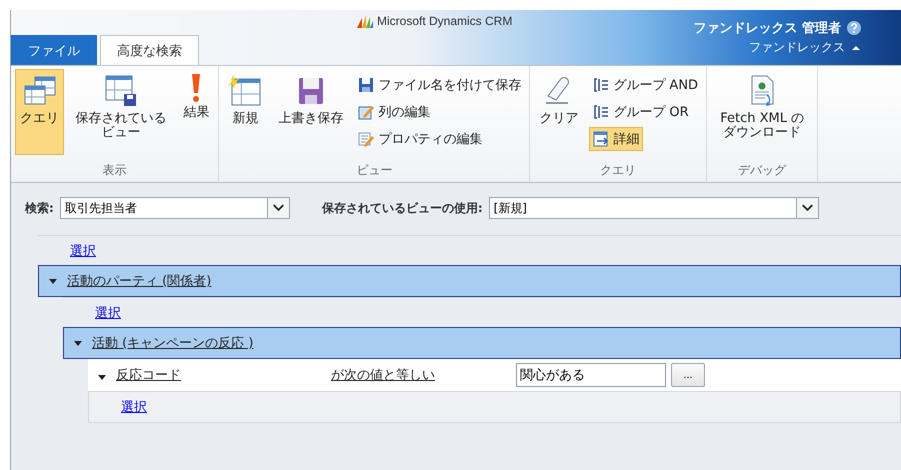 The height and width of the screenshot is (470, 901). What do you see at coordinates (196, 112) in the screenshot?
I see `ribbon-button: 結果` at bounding box center [196, 112].